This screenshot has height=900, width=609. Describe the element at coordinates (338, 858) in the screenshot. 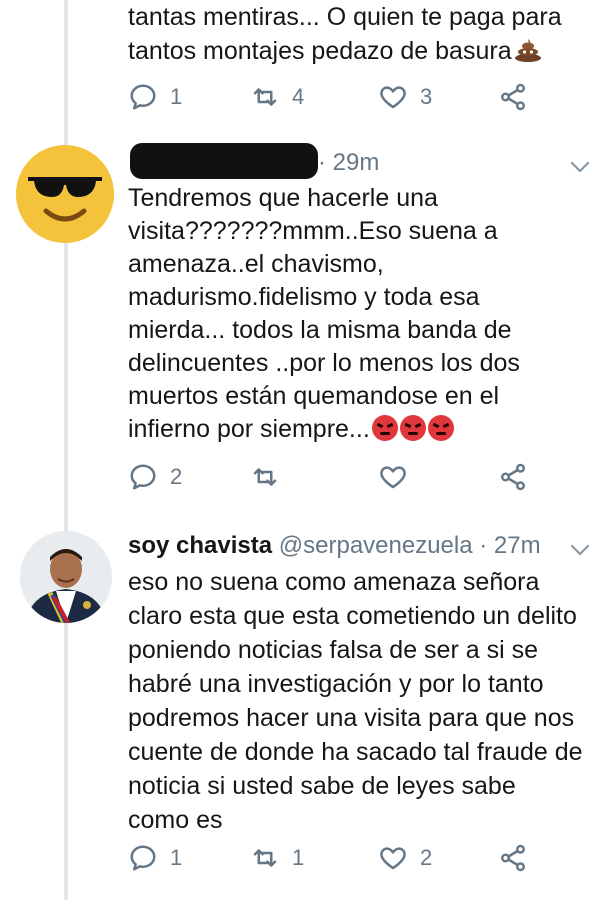

I see `tweet-actions: 1 1 2` at that location.